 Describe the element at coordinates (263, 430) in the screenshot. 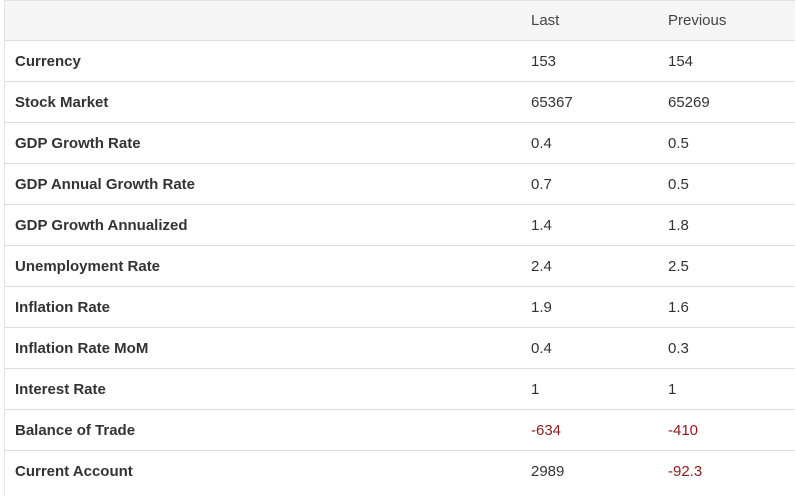

I see `row-name: Balance of Trade` at that location.